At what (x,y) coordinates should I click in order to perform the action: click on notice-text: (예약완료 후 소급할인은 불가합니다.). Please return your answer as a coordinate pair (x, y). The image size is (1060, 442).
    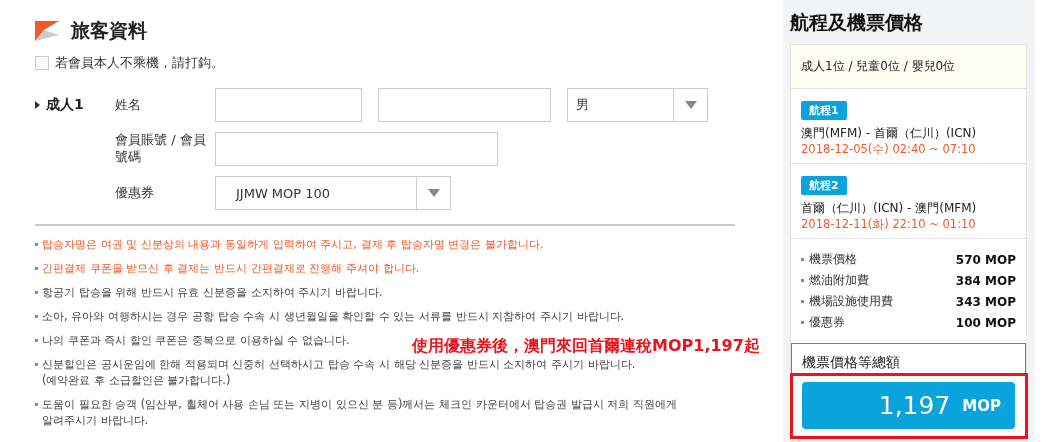
    Looking at the image, I should click on (137, 380).